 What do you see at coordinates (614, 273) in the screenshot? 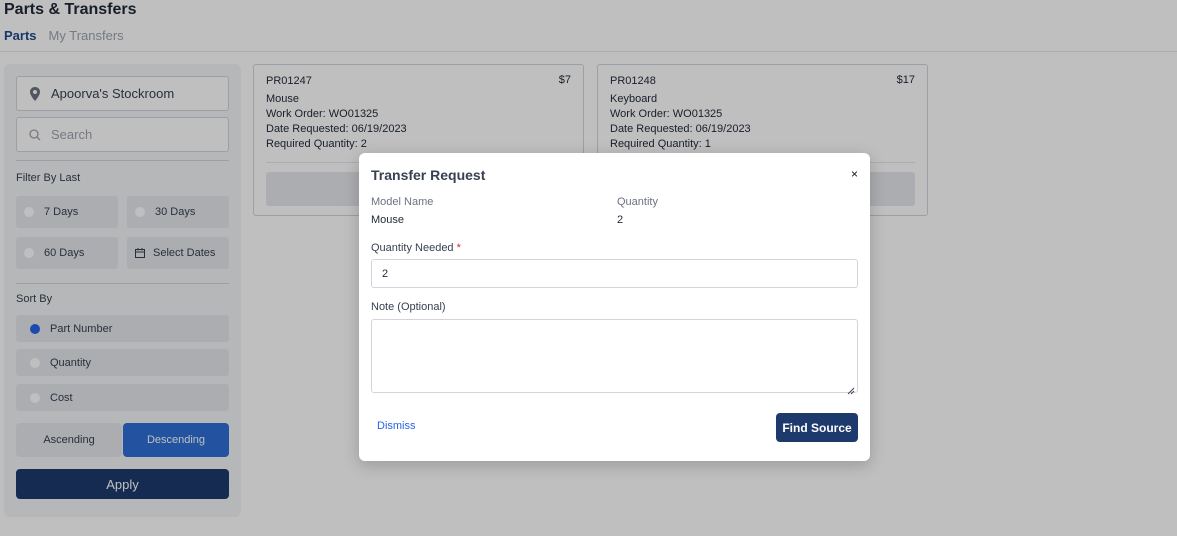
I see `quantity-needed-input: 2` at bounding box center [614, 273].